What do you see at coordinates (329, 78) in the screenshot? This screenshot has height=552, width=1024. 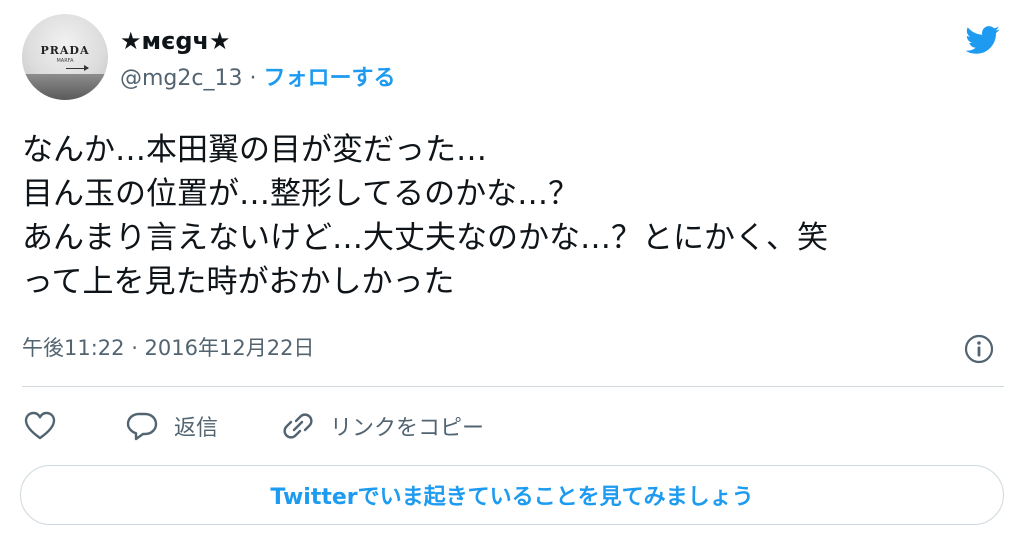 I see `follow-link: フォローする` at bounding box center [329, 78].